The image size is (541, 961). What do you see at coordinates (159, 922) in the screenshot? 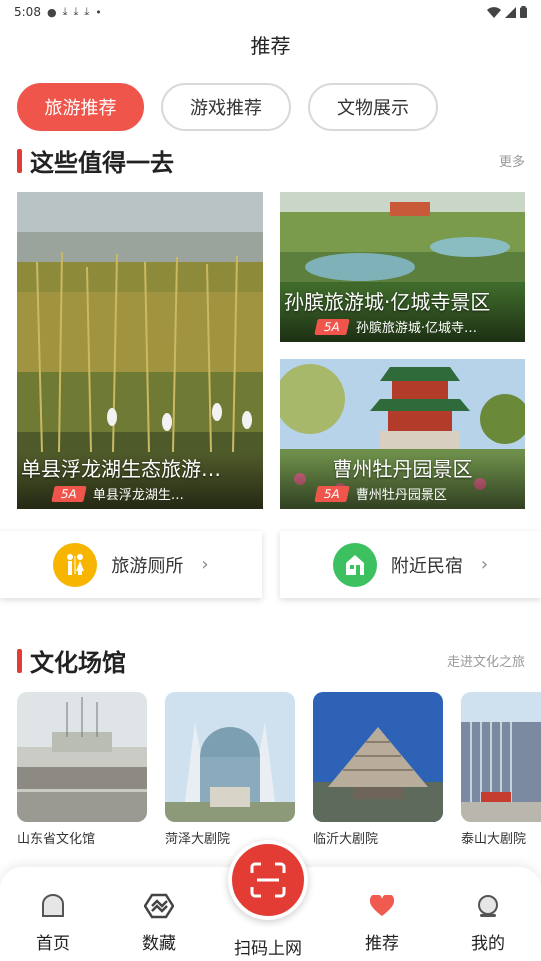
I see `nav-collection: 数藏` at bounding box center [159, 922].